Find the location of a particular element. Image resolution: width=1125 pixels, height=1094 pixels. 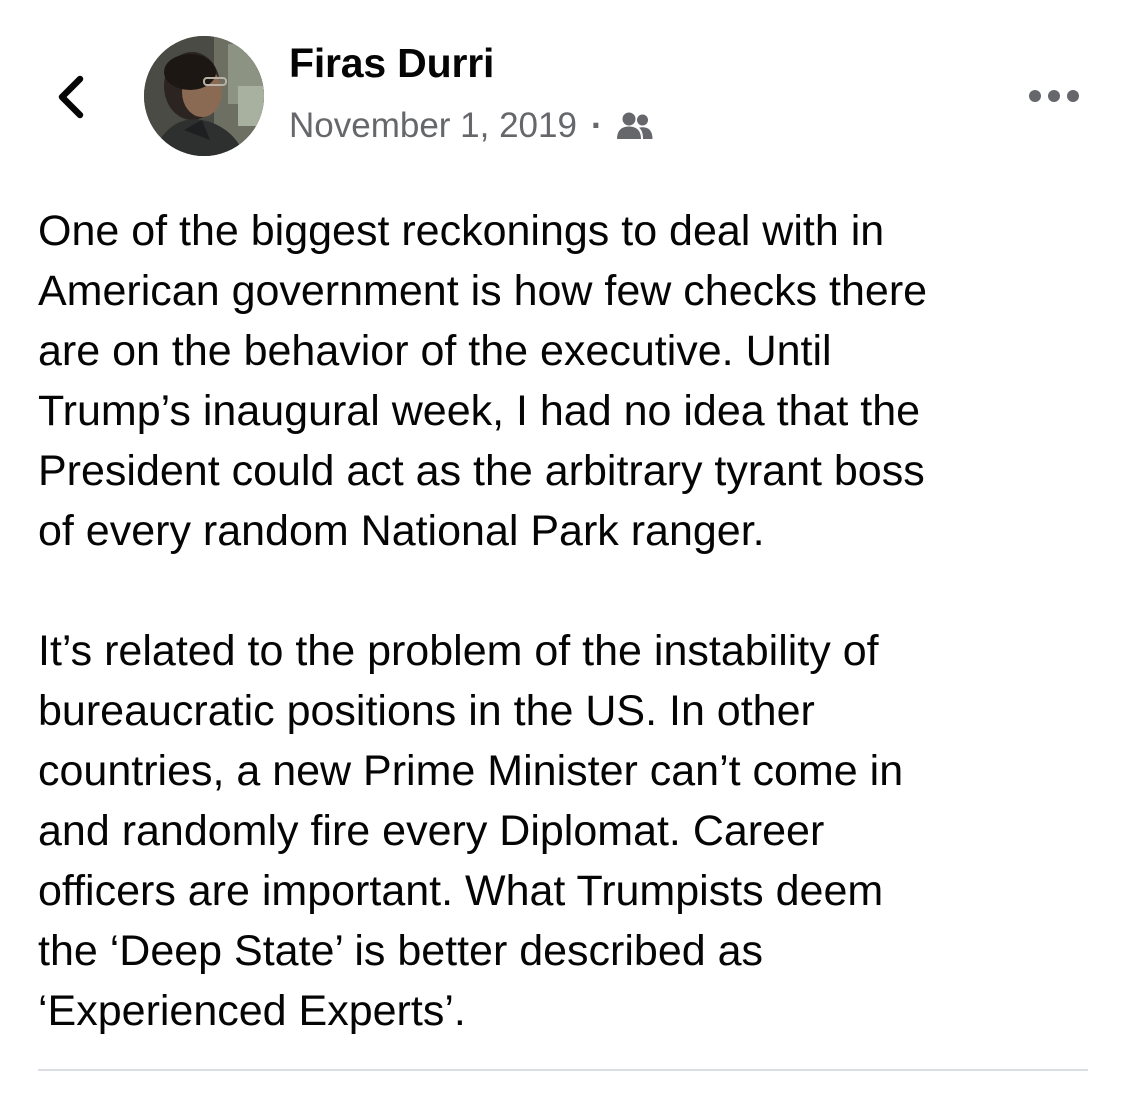

more-options-button is located at coordinates (1054, 96).